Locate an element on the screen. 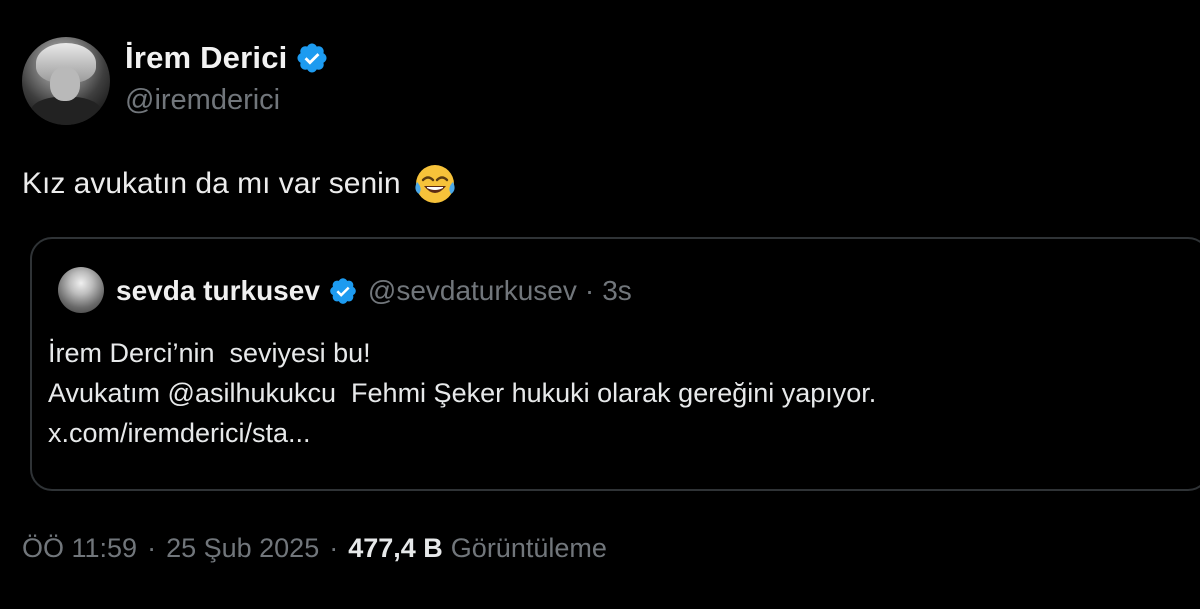 This screenshot has height=609, width=1200. quoted-tweet-header: sevda turkusev @sevdaturkusev · 3s is located at coordinates (374, 291).